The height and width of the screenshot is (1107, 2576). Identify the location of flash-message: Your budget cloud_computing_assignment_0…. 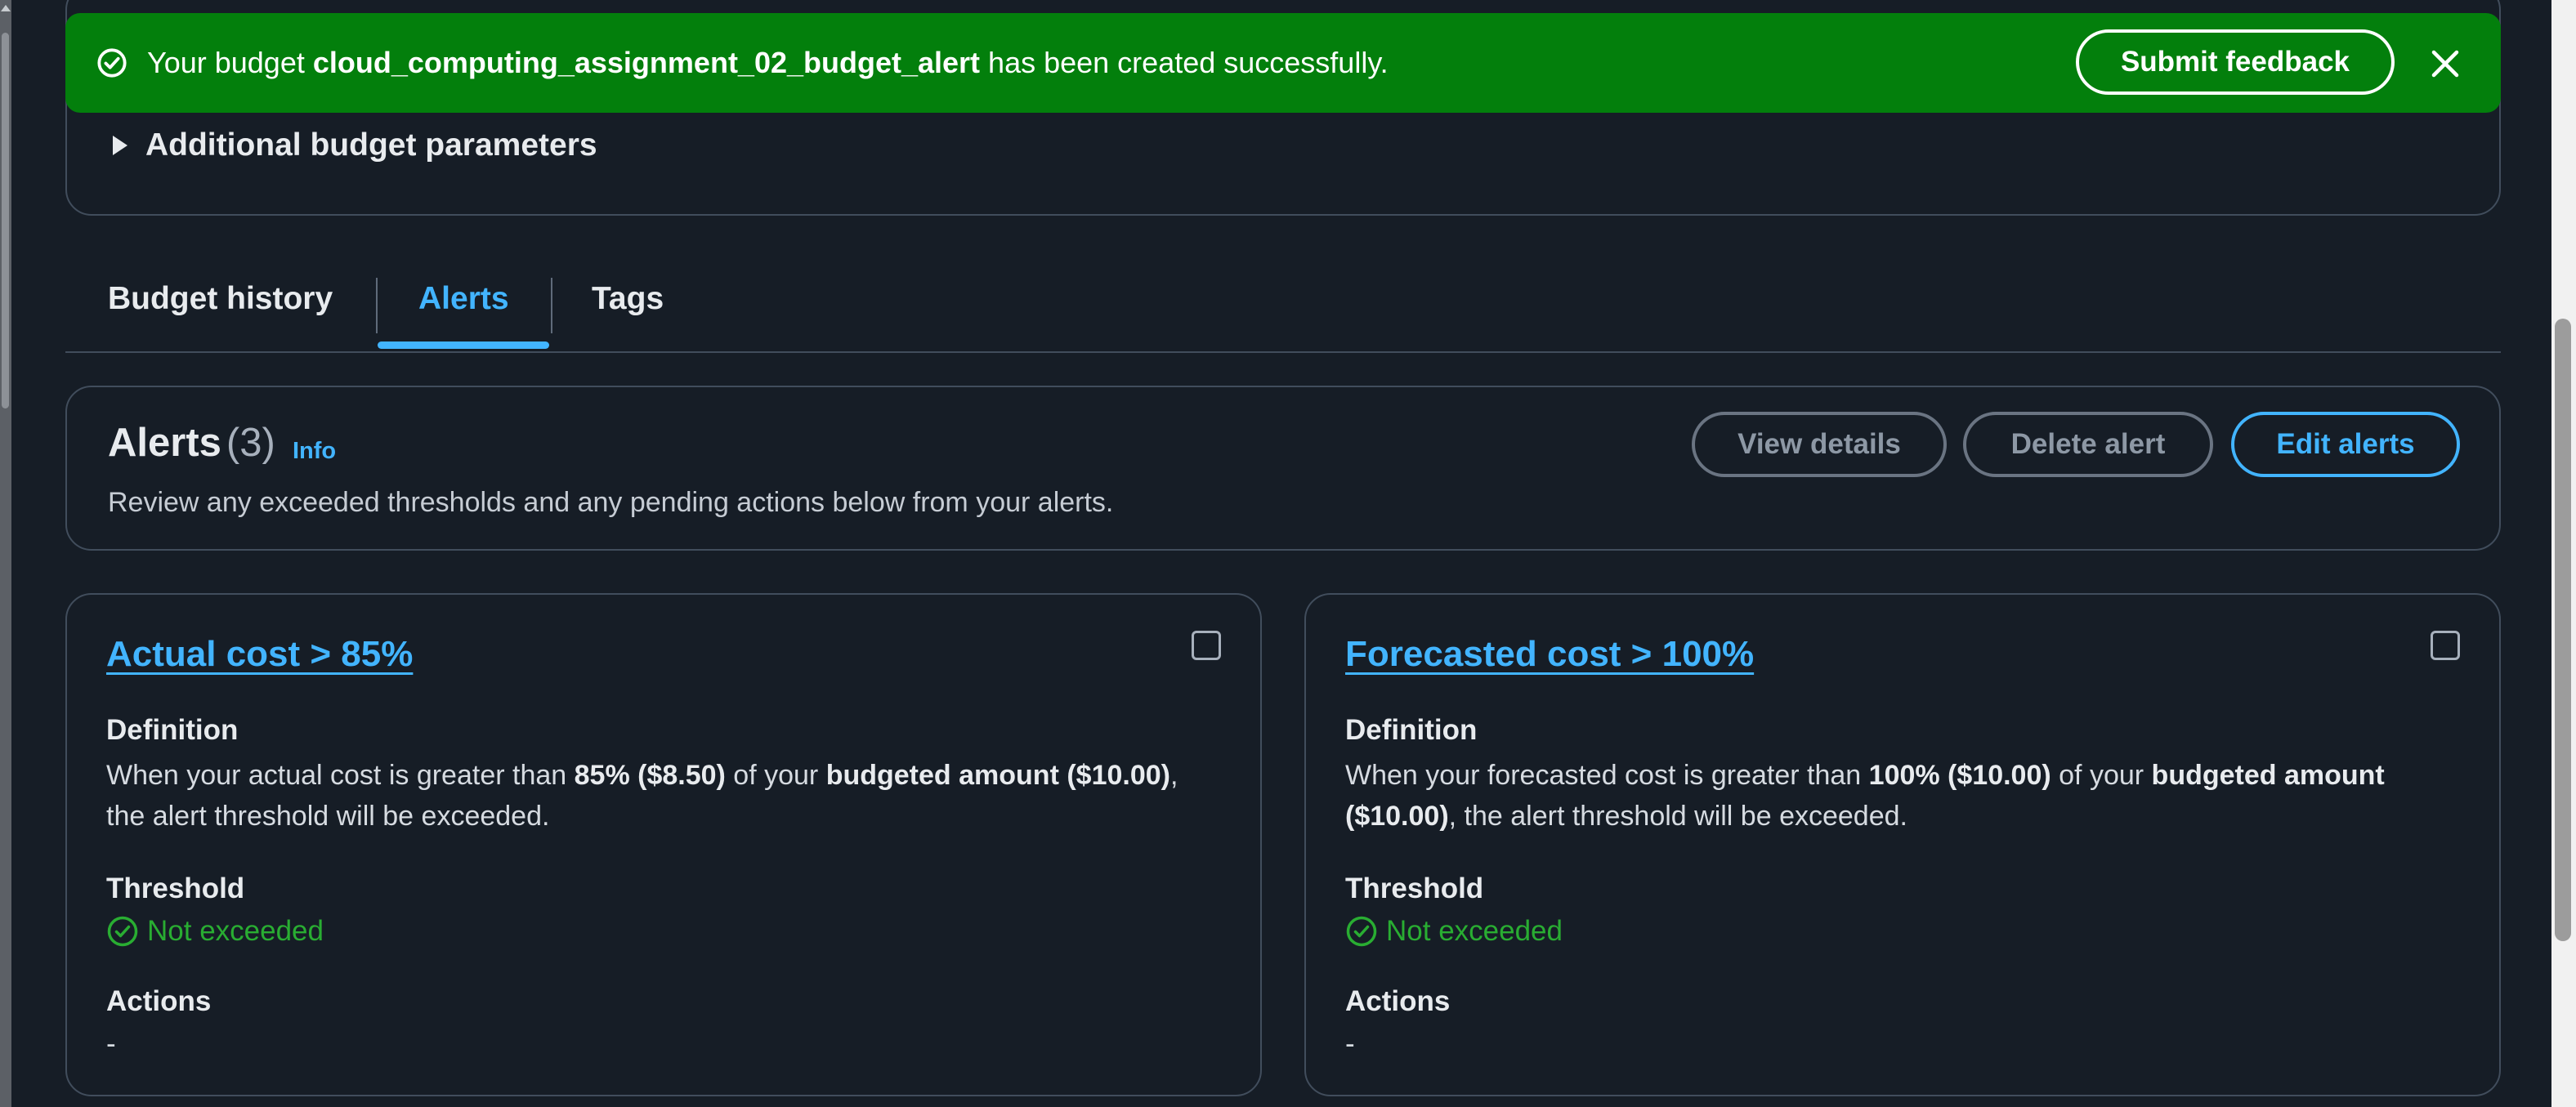
(768, 63).